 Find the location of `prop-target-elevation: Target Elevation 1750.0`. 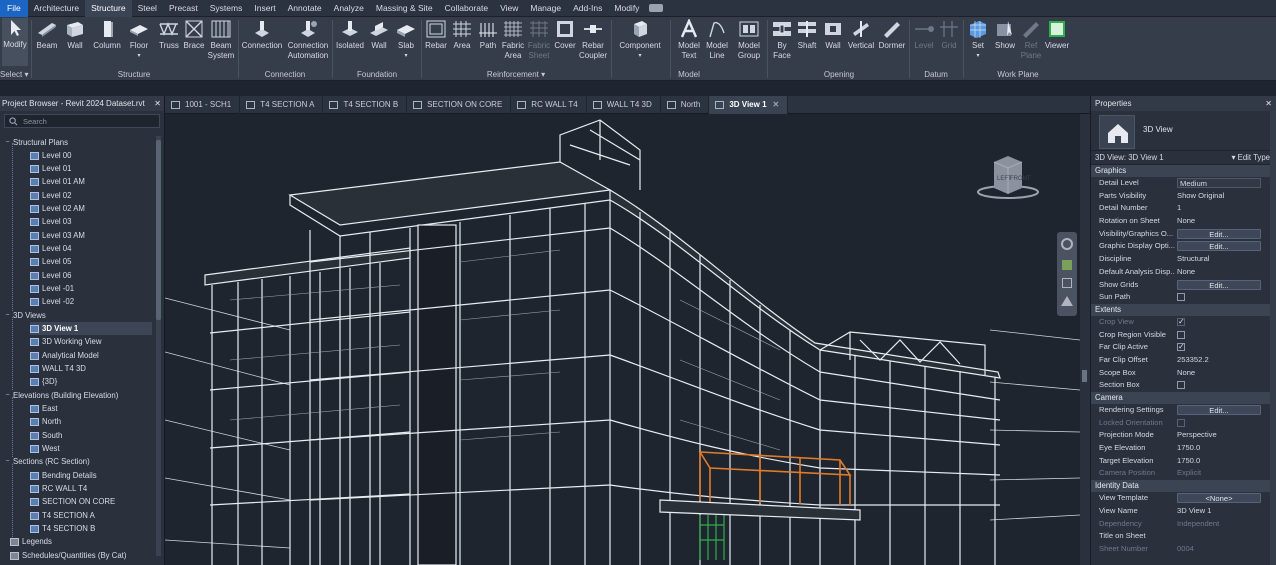

prop-target-elevation: Target Elevation 1750.0 is located at coordinates (1183, 461).